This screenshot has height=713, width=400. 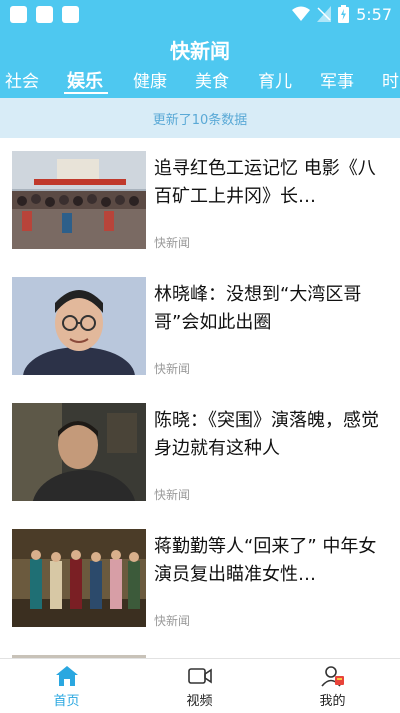 What do you see at coordinates (67, 676) in the screenshot?
I see `home-icon` at bounding box center [67, 676].